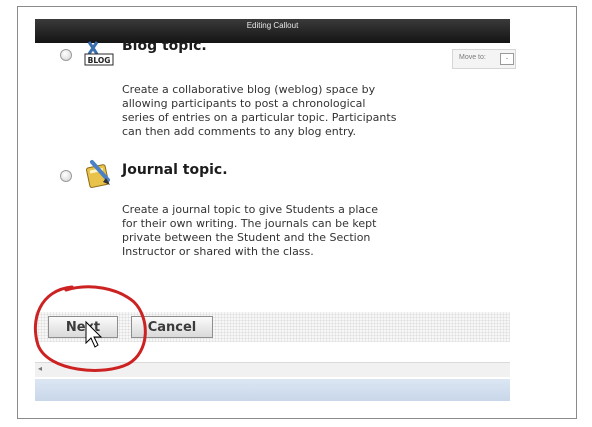 The width and height of the screenshot is (592, 427). What do you see at coordinates (472, 57) in the screenshot?
I see `move-to-label: Move to:` at bounding box center [472, 57].